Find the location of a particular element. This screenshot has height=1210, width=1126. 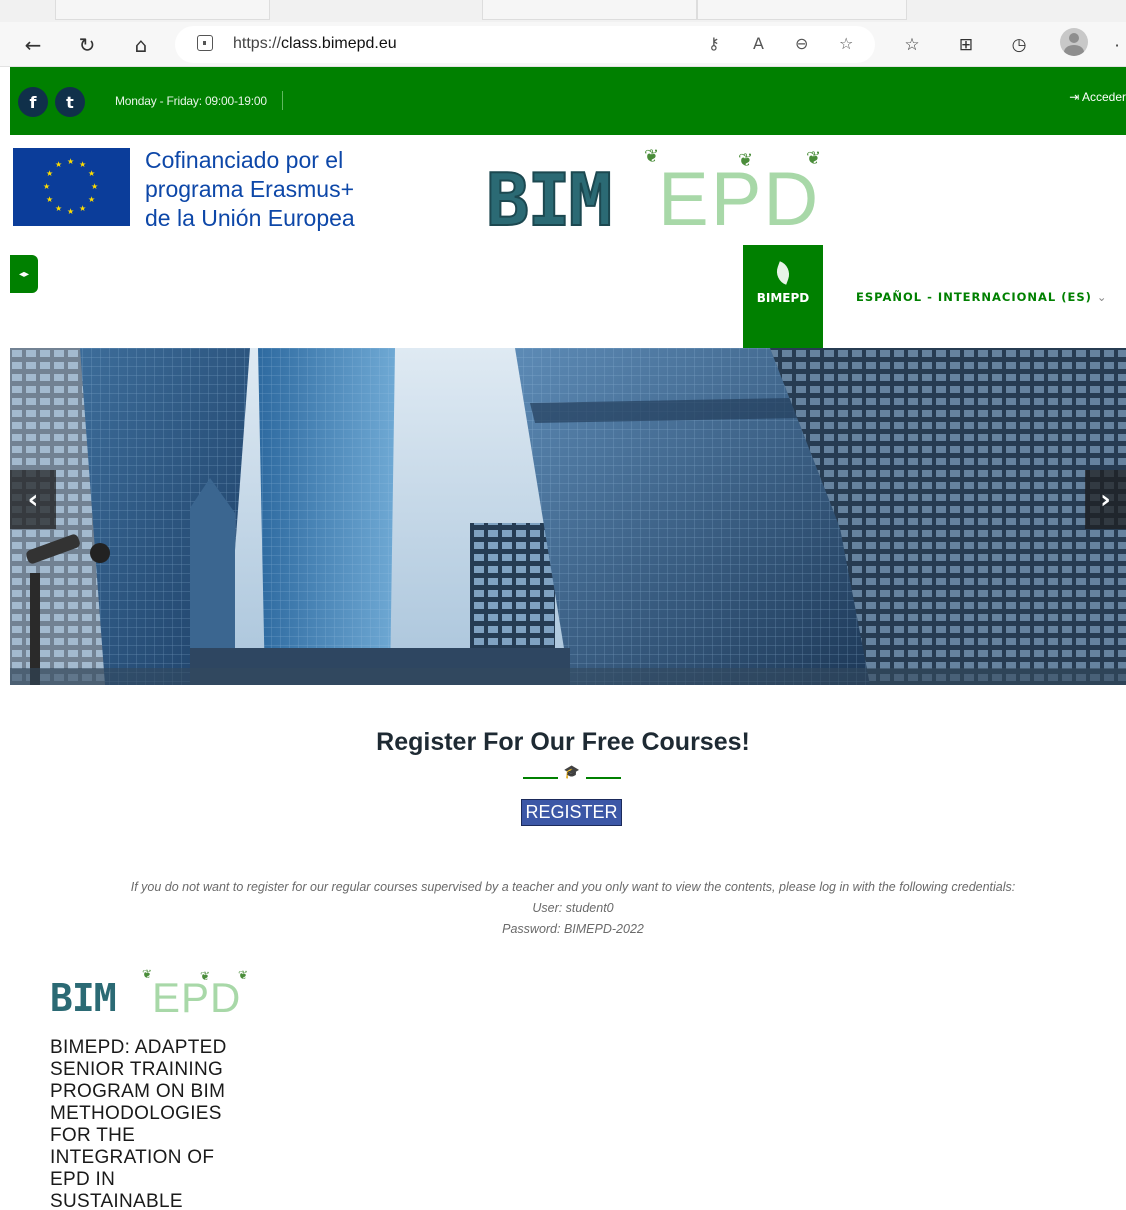

divider is located at coordinates (282, 100).